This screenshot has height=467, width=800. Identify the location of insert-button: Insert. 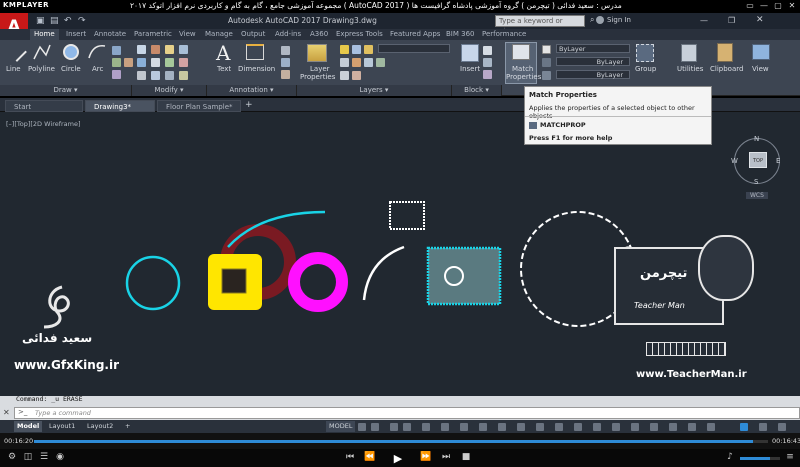
(470, 69).